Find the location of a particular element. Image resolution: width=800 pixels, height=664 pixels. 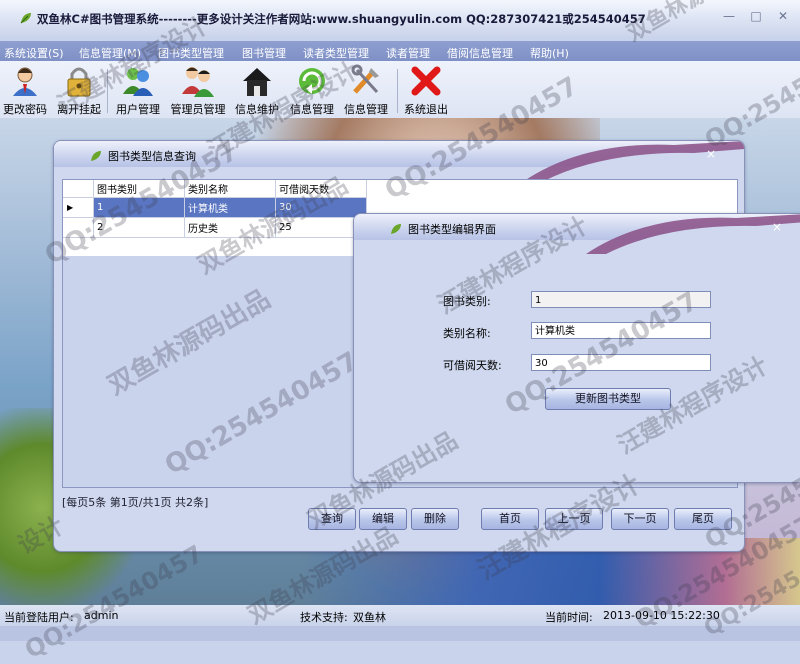

toolbar-change-password-button: 更改密码 is located at coordinates (25, 90).